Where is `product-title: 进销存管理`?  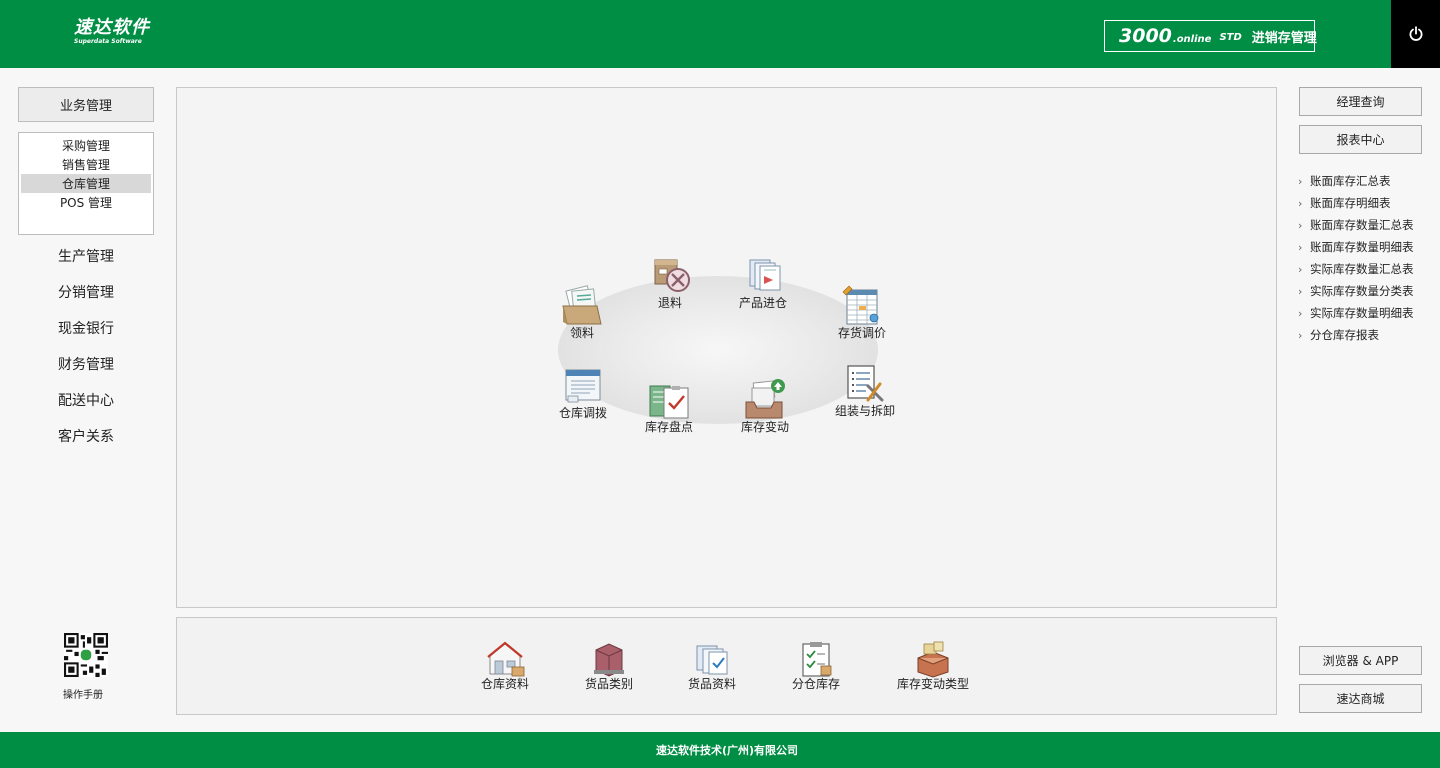
product-title: 进销存管理 is located at coordinates (1284, 38).